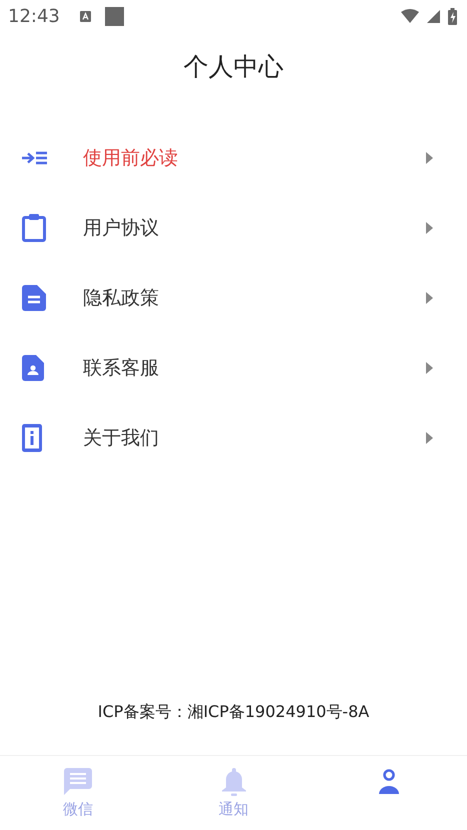 The image size is (467, 830). I want to click on square-notification-icon, so click(114, 16).